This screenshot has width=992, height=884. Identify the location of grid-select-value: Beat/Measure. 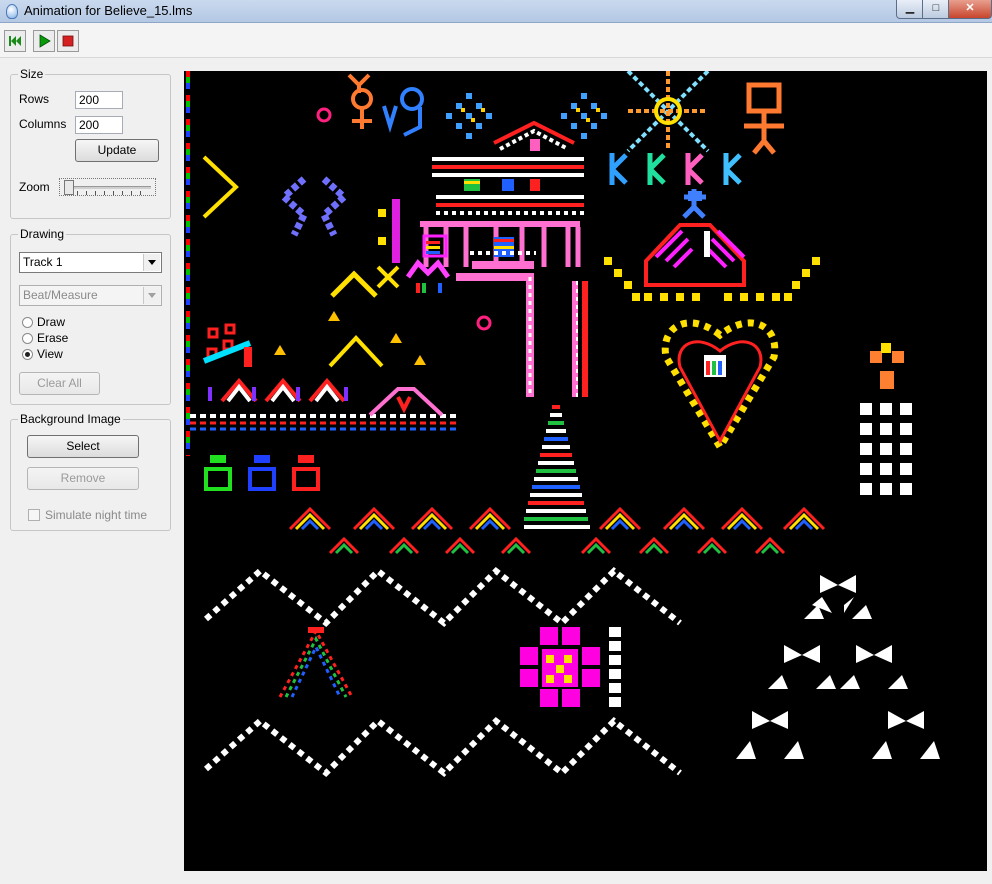
(60, 295).